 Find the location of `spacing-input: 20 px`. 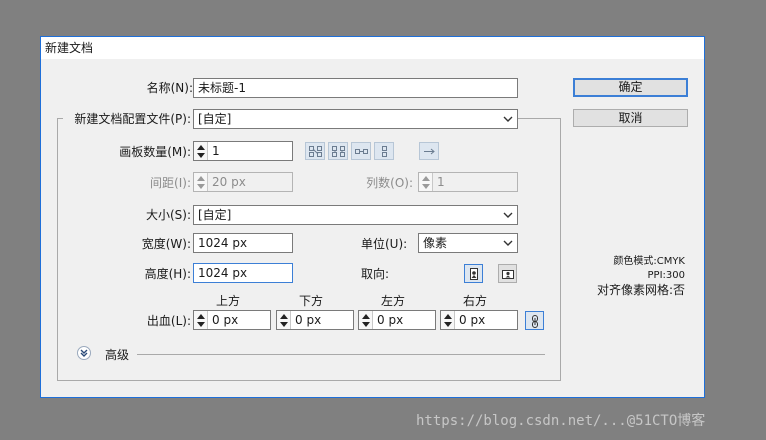

spacing-input: 20 px is located at coordinates (243, 182).